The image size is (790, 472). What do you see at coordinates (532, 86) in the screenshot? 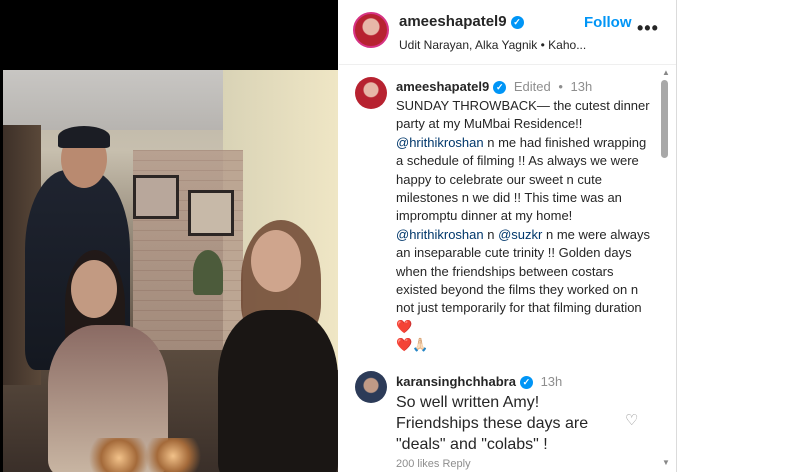
I see `caption-edited: Edited` at bounding box center [532, 86].